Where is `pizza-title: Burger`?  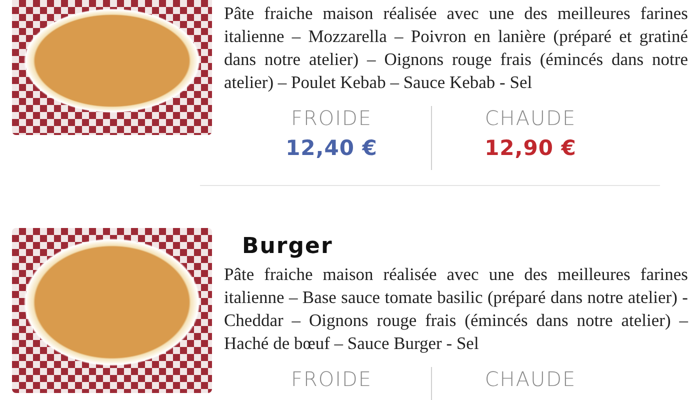 pizza-title: Burger is located at coordinates (288, 246).